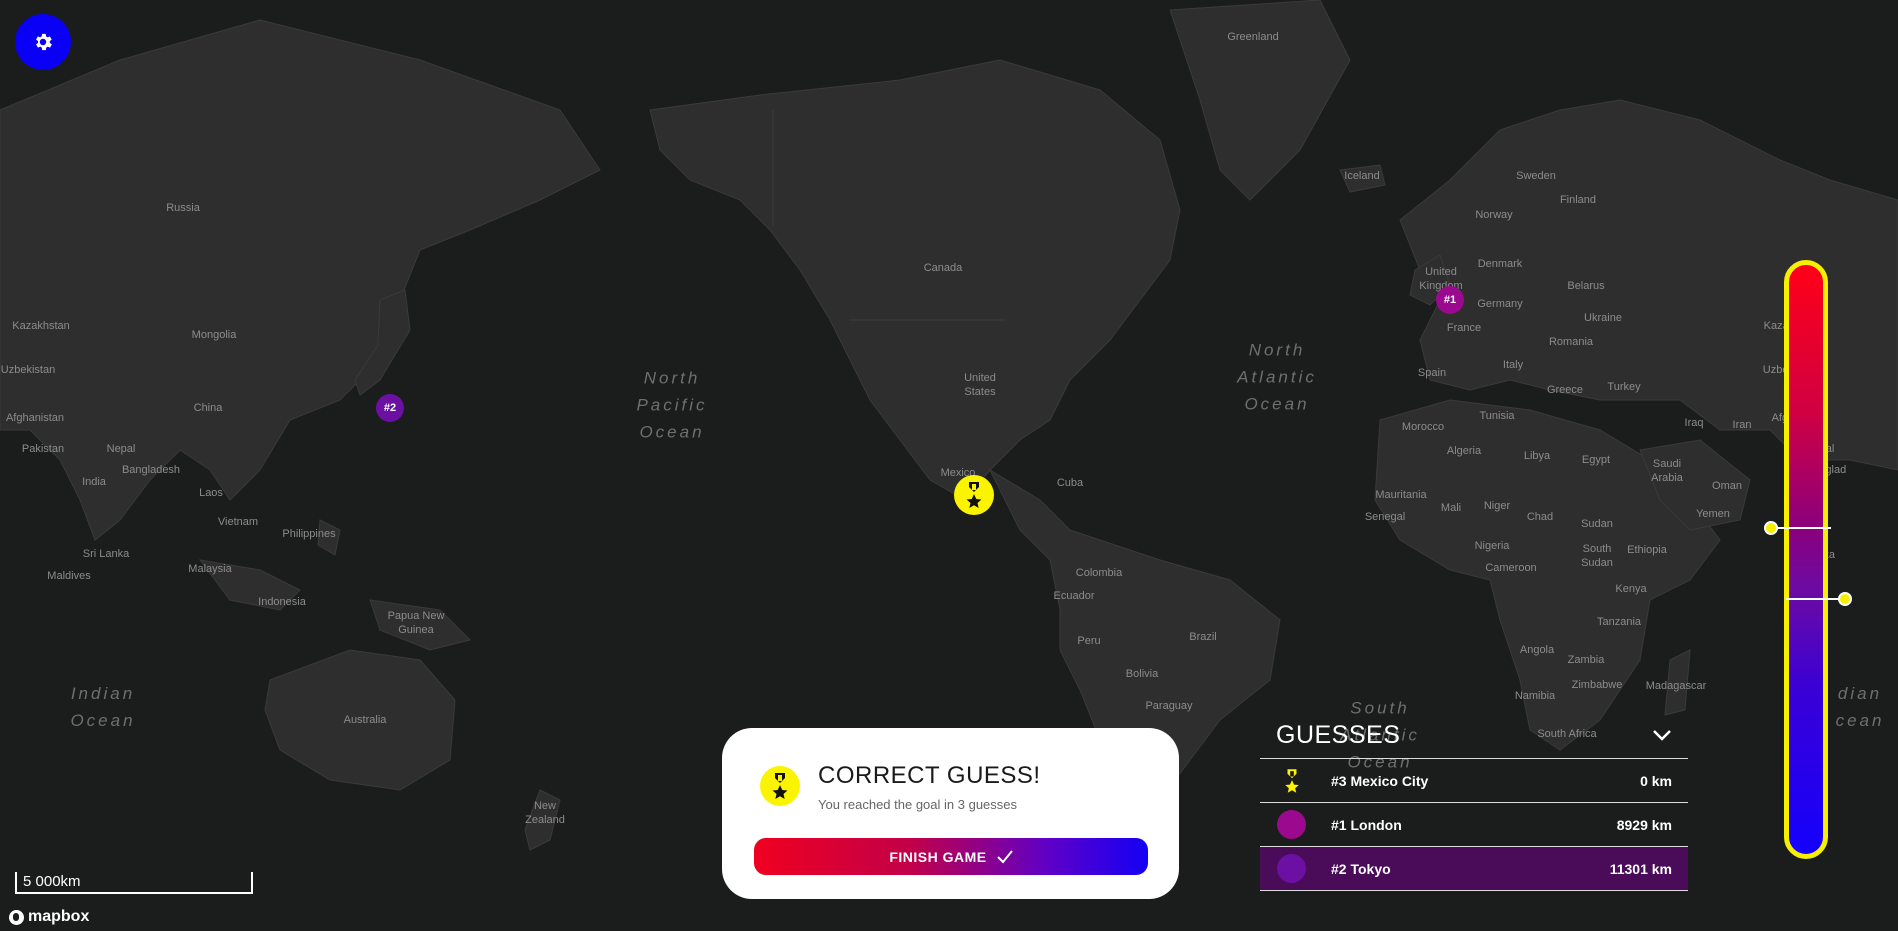 The width and height of the screenshot is (1898, 931). What do you see at coordinates (1450, 300) in the screenshot?
I see `guess-marker-london: #1` at bounding box center [1450, 300].